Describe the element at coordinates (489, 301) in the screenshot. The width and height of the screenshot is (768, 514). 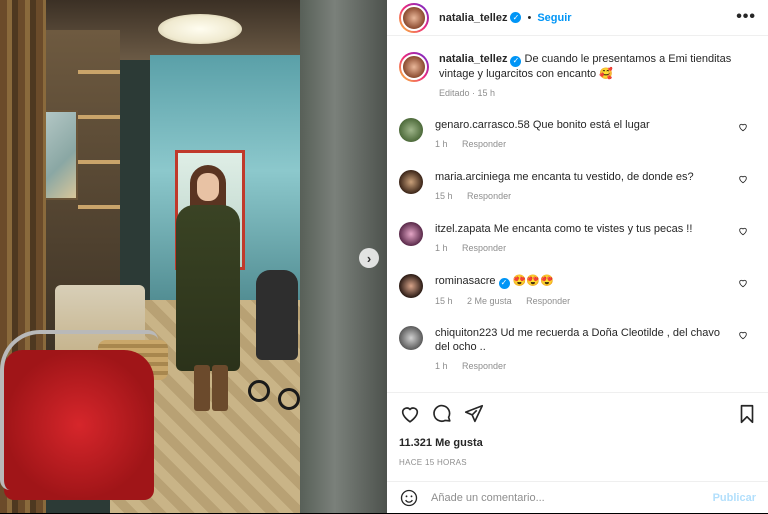
I see `comment-likes: 2 Me gusta` at that location.